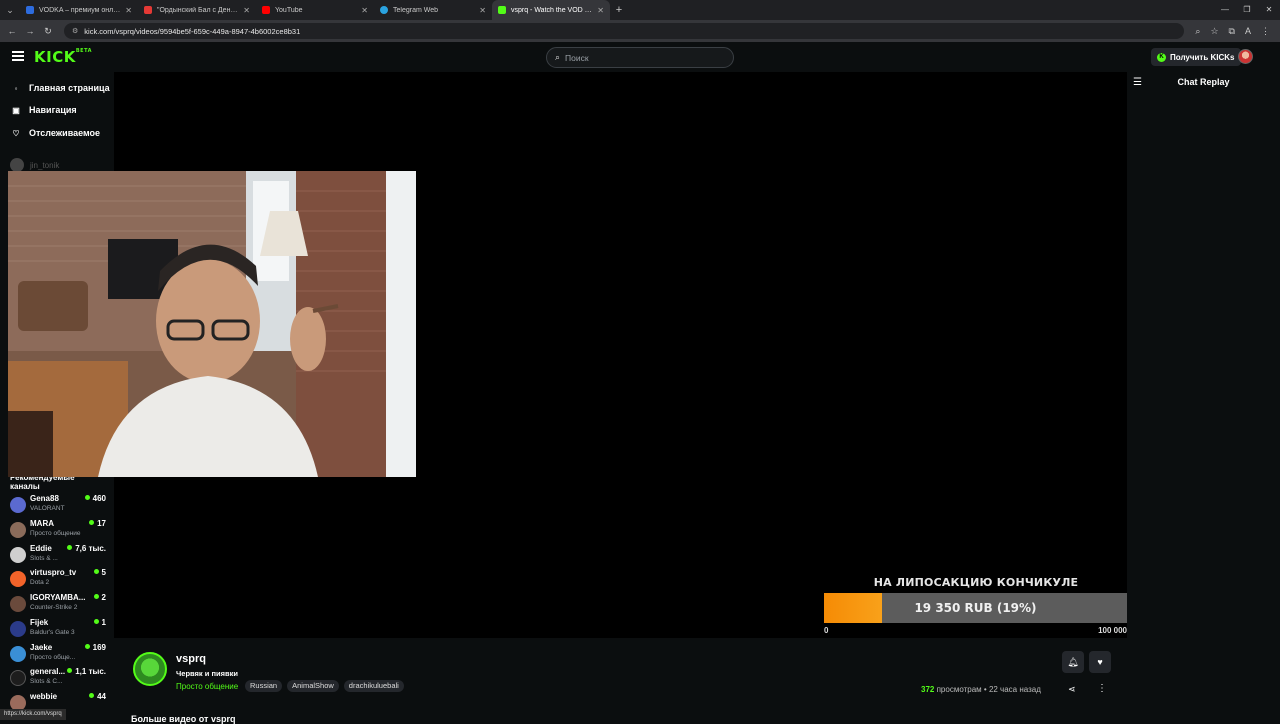  Describe the element at coordinates (100, 572) in the screenshot. I see `viewer-count: 5` at that location.